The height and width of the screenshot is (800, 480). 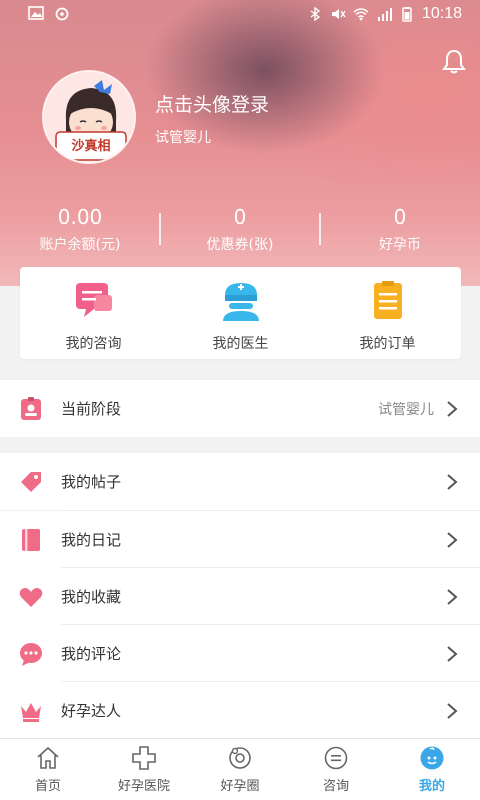 What do you see at coordinates (212, 103) in the screenshot?
I see `login-prompt: 点击头像登录` at bounding box center [212, 103].